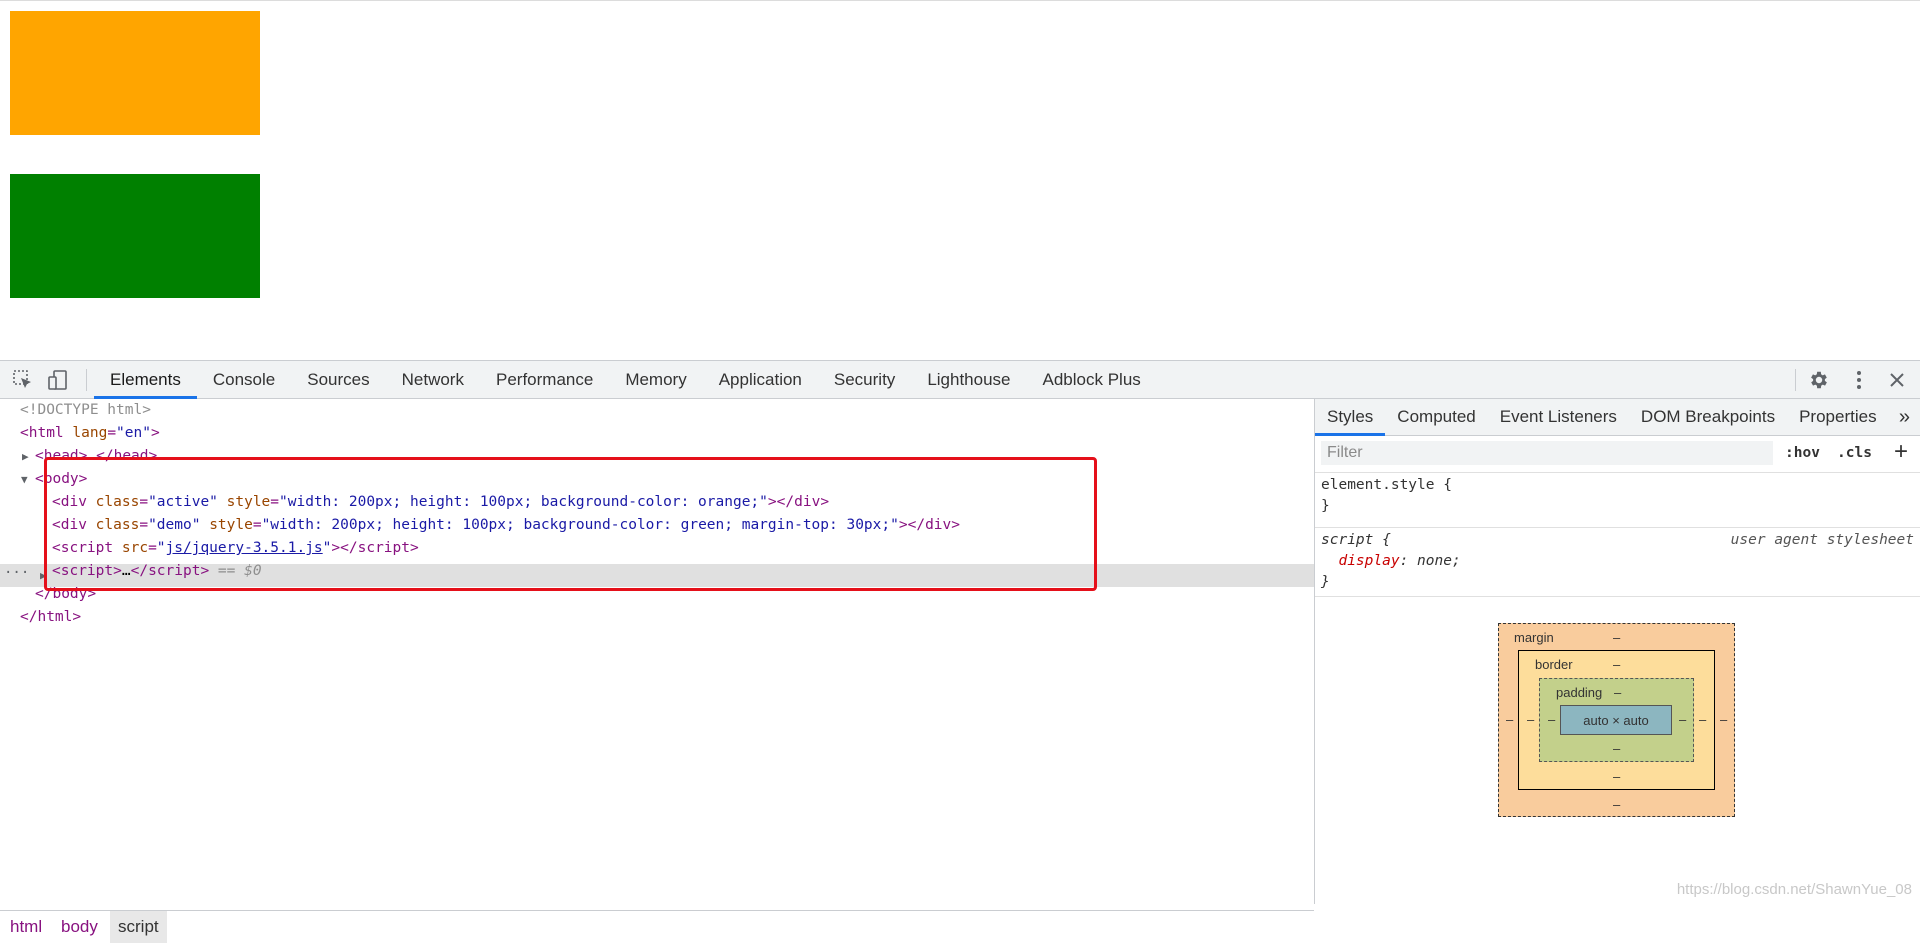 The width and height of the screenshot is (1920, 943). I want to click on doctype-text: <!DOCTYPE html>, so click(85, 410).